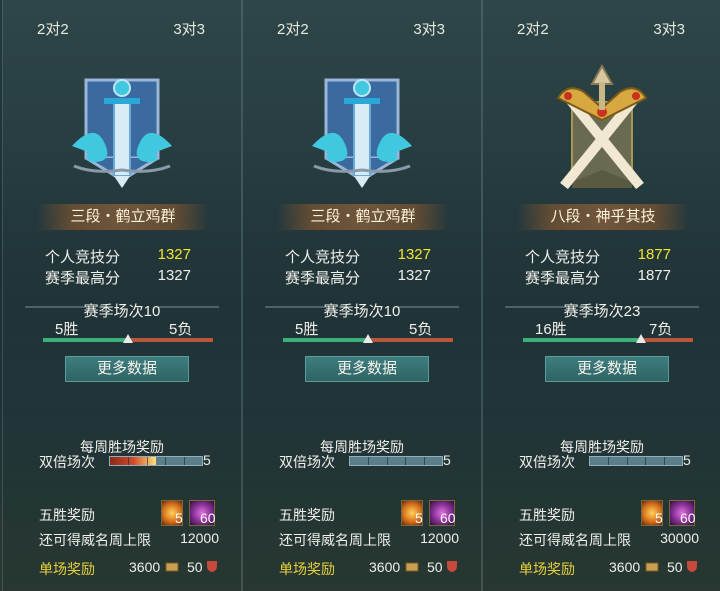  Describe the element at coordinates (679, 538) in the screenshot. I see `fame-limit-value: 30000` at that location.